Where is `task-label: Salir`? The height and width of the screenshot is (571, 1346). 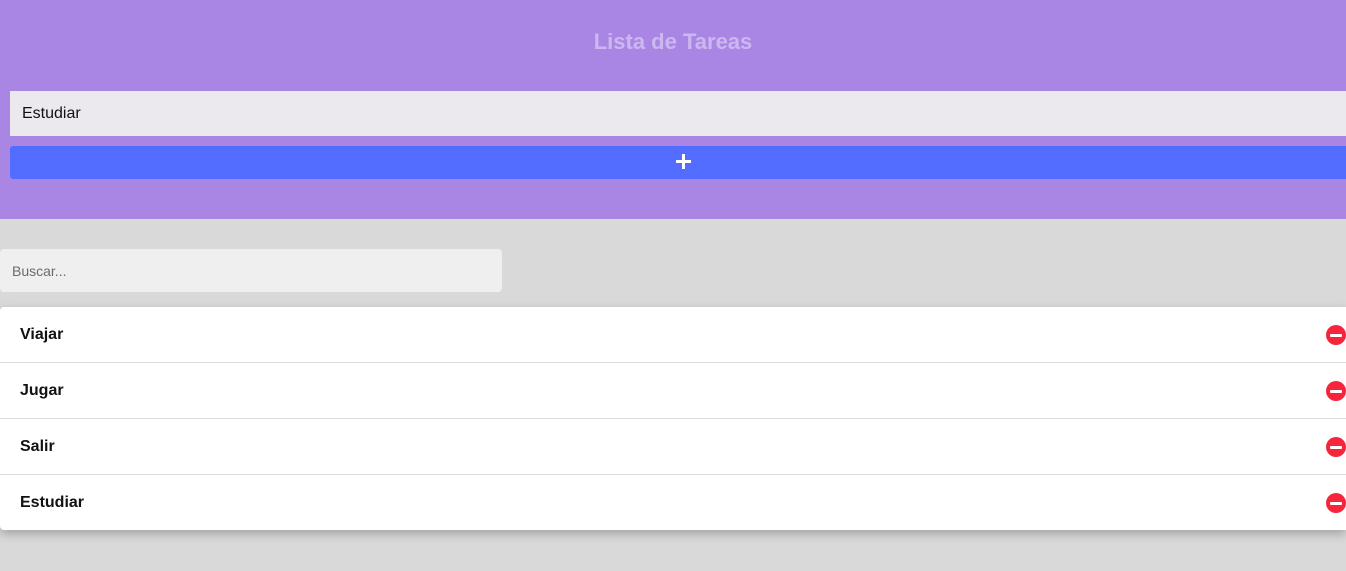 task-label: Salir is located at coordinates (37, 446).